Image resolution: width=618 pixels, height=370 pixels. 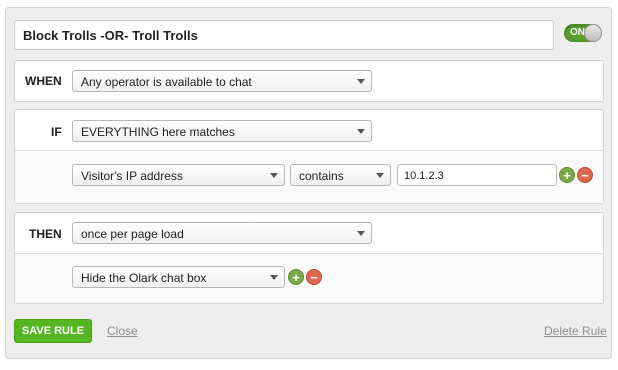 I want to click on when-condition-select: Any operator is available to chat, so click(x=222, y=81).